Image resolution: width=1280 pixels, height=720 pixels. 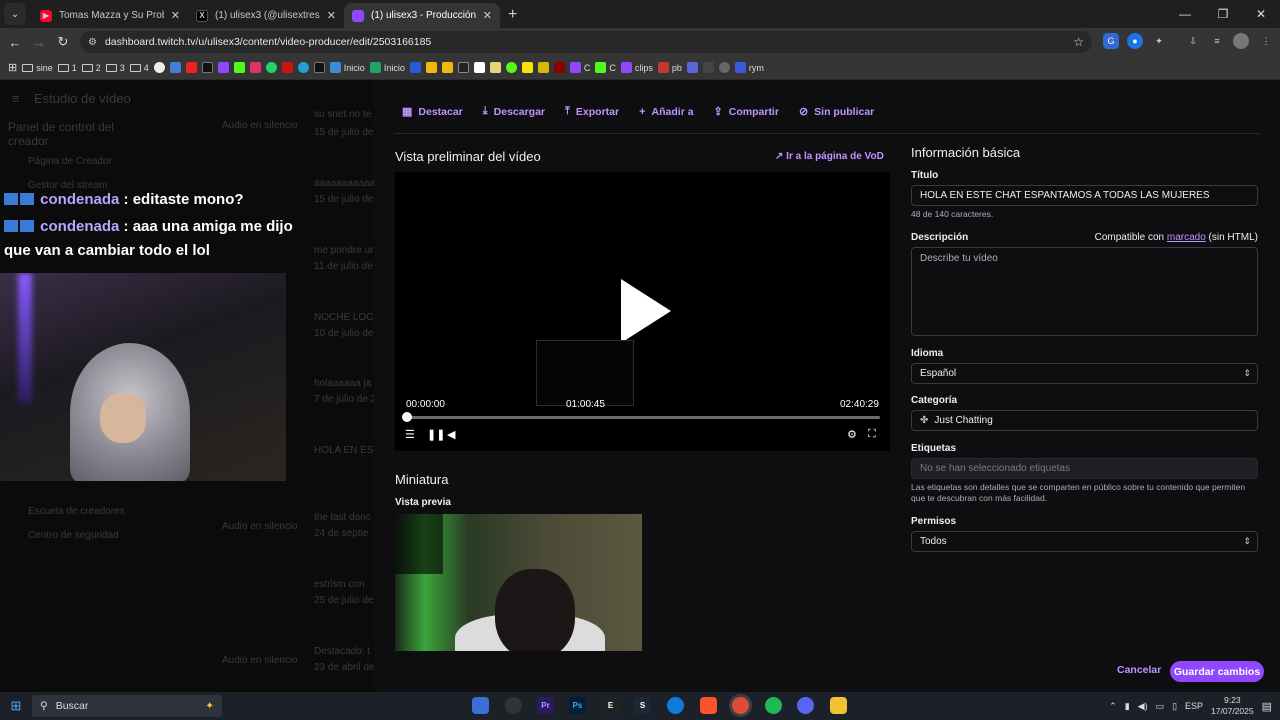 I want to click on bookmark-folder-1: 1, so click(x=67, y=68).